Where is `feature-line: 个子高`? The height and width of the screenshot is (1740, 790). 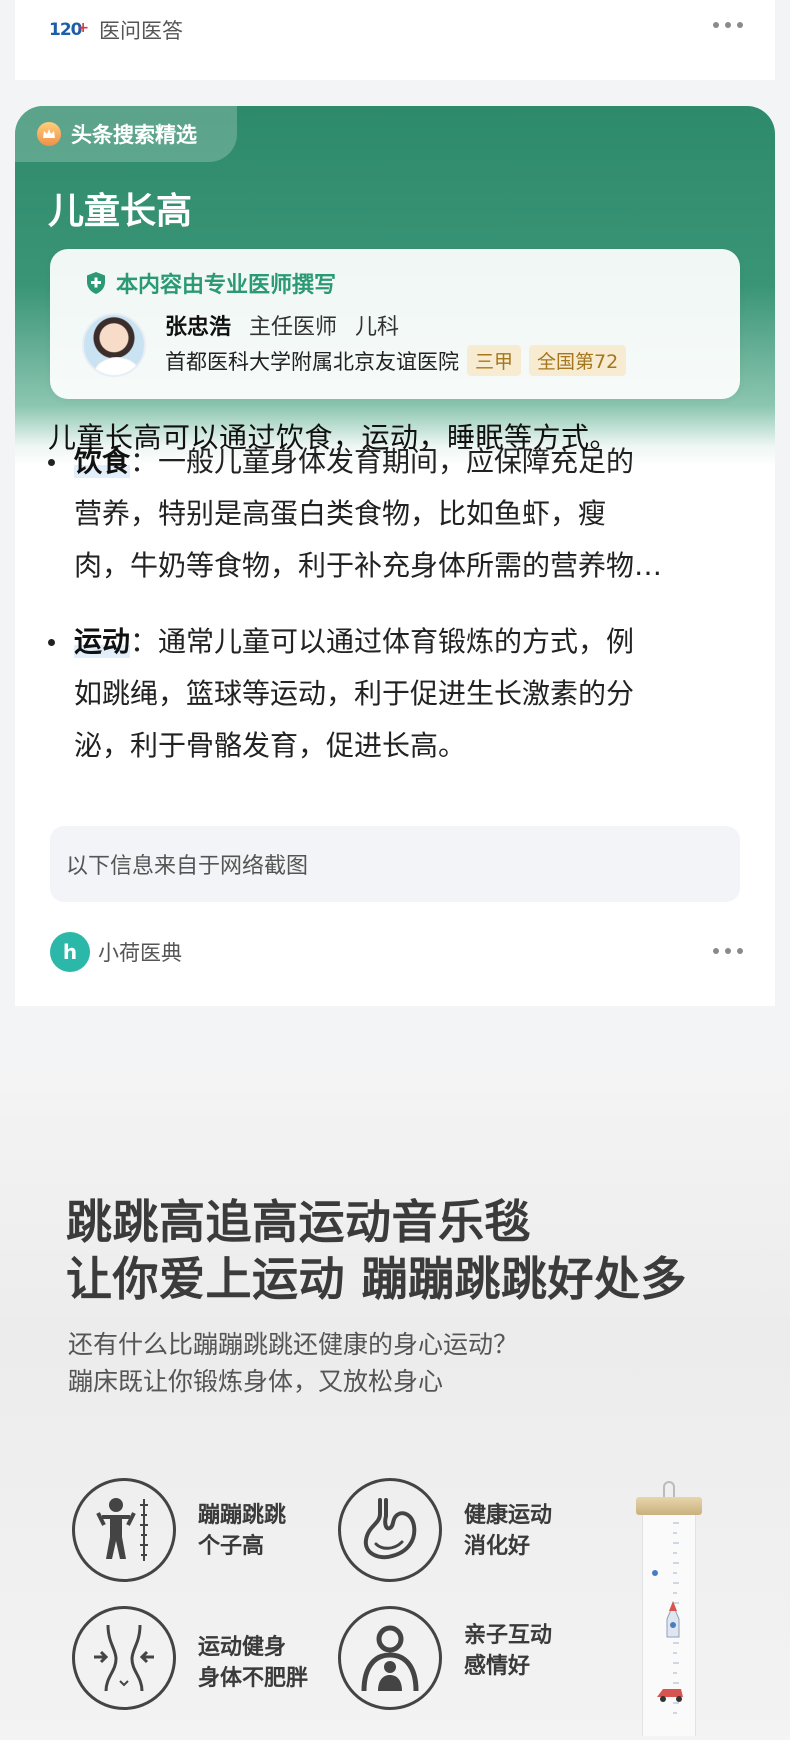
feature-line: 个子高 is located at coordinates (231, 1546).